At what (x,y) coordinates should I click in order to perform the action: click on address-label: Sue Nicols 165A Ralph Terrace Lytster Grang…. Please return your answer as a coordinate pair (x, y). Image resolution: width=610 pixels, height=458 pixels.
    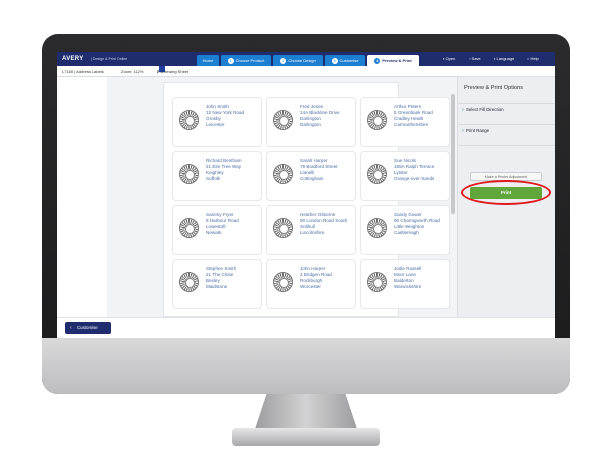
    Looking at the image, I should click on (405, 176).